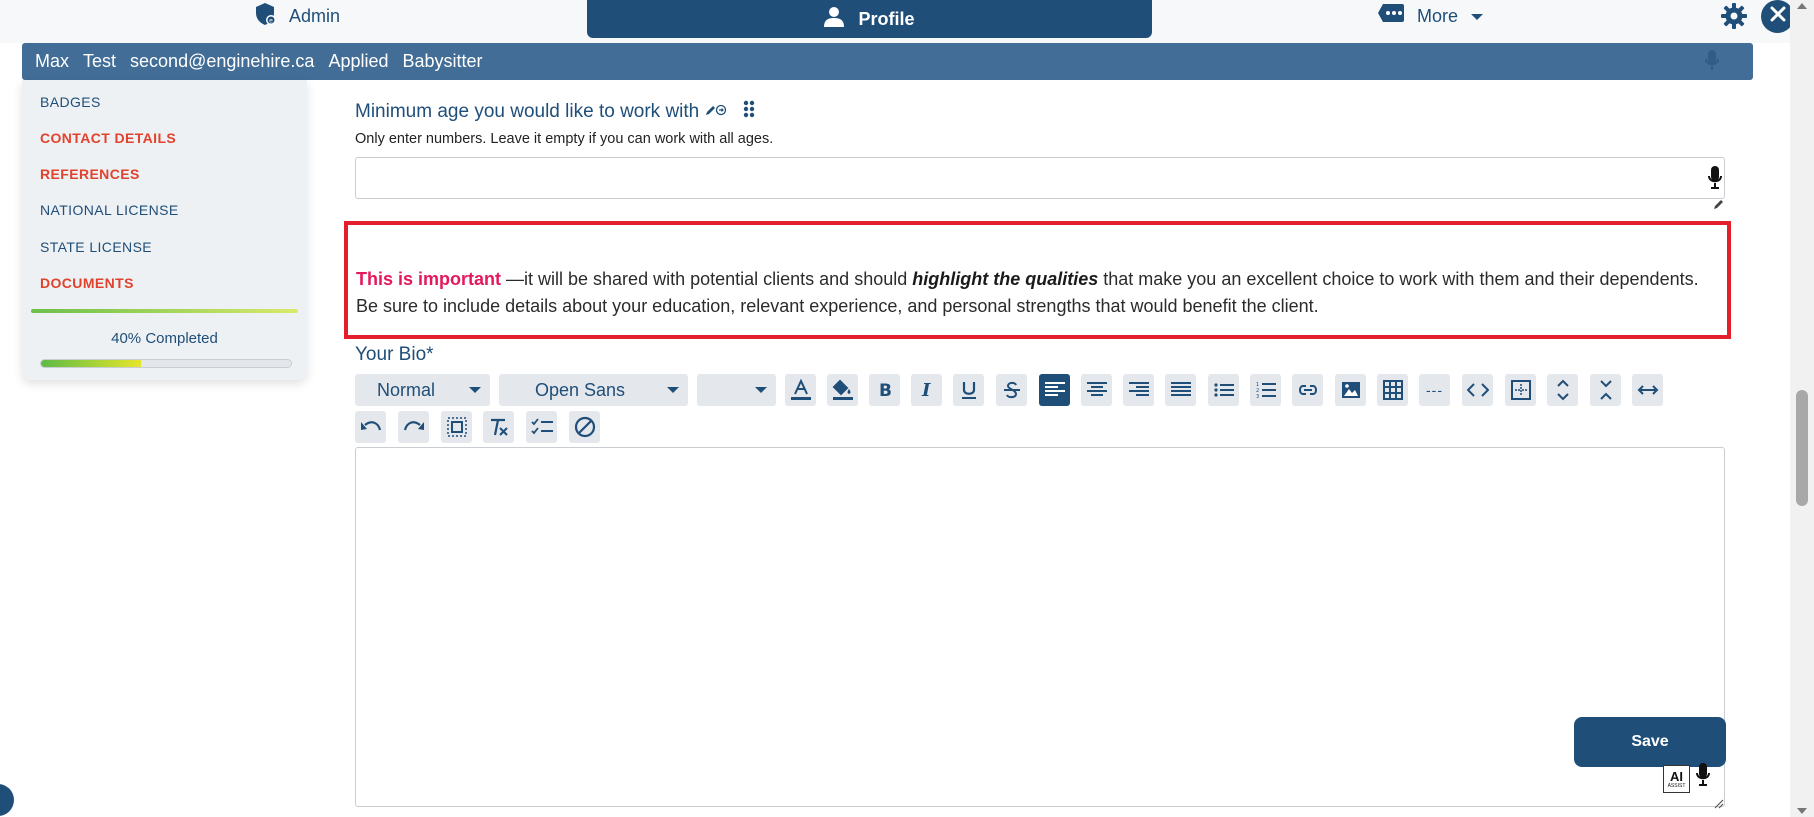 Image resolution: width=1814 pixels, height=817 pixels. I want to click on full-width-button, so click(1647, 390).